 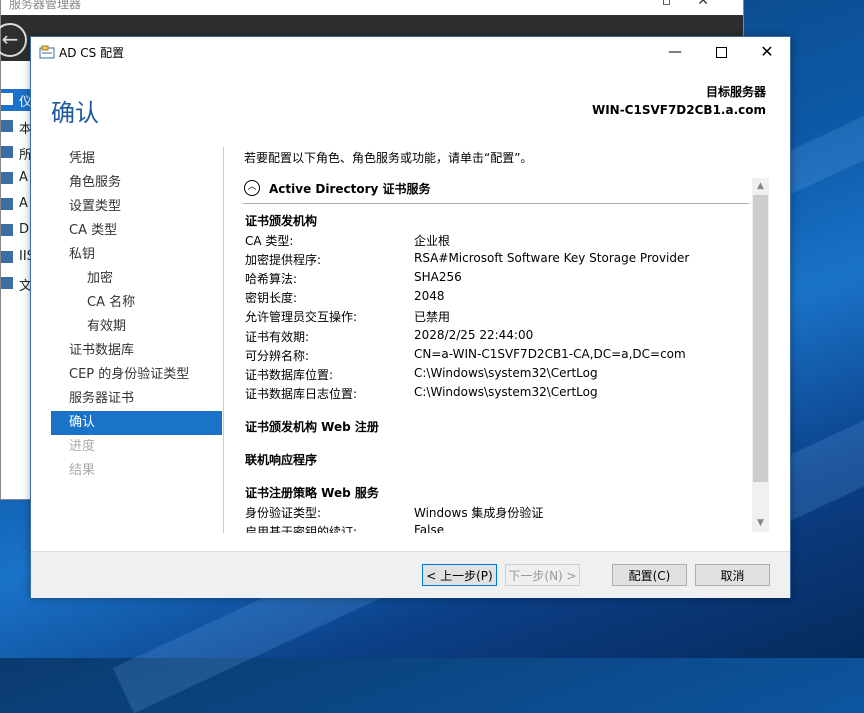 I want to click on group-title-ca: 证书颁发机构, so click(x=281, y=221).